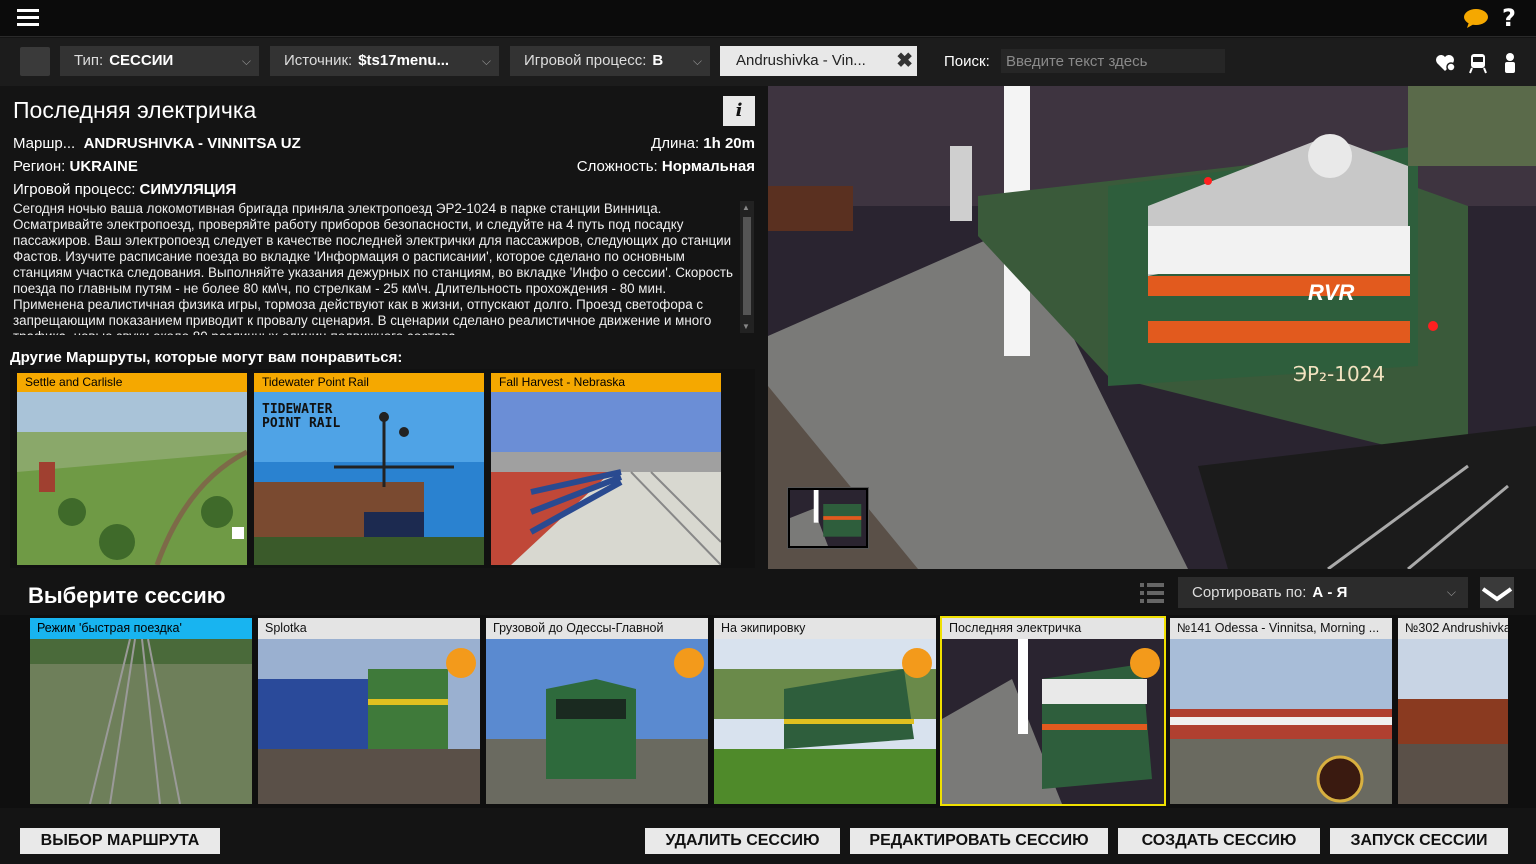 The width and height of the screenshot is (1536, 864). What do you see at coordinates (597, 711) in the screenshot?
I see `session-card: Грузовой до Одессы-Главной` at bounding box center [597, 711].